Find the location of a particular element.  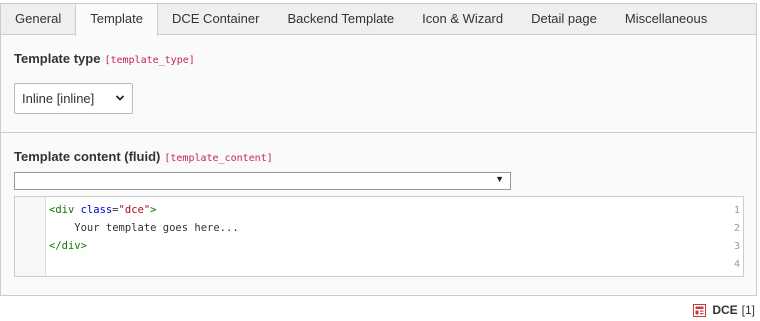

code-tag-close: > is located at coordinates (153, 210).